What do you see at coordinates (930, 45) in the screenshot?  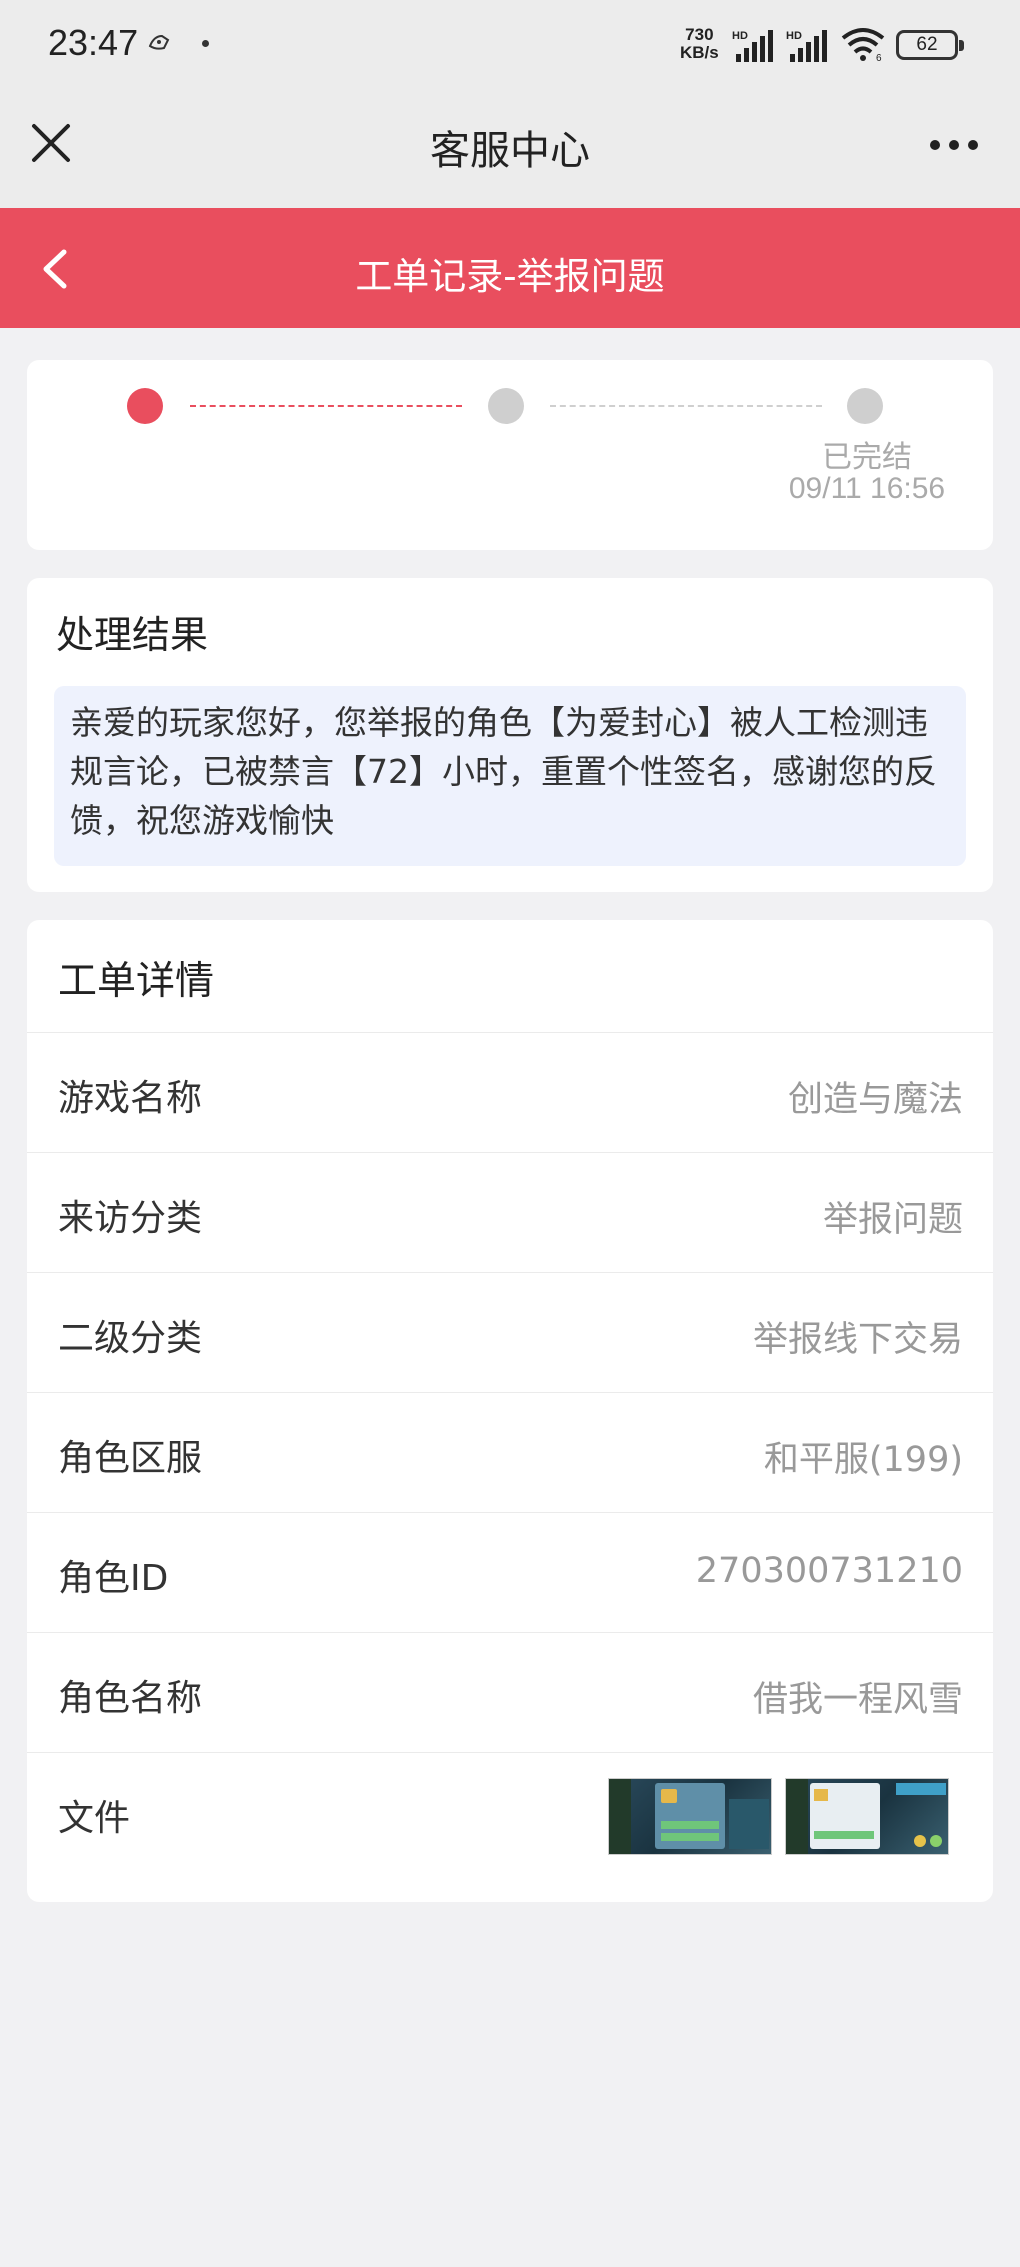 I see `battery-icon: 62` at bounding box center [930, 45].